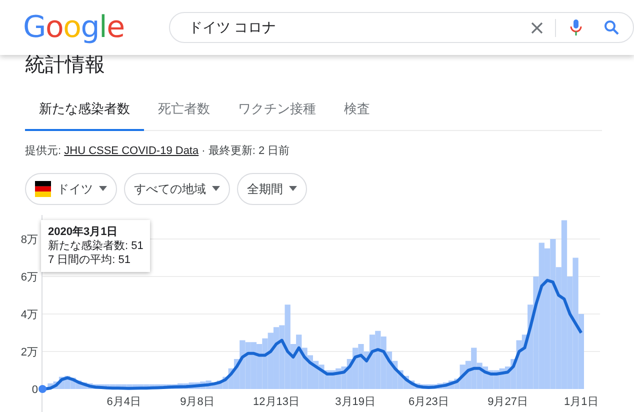  What do you see at coordinates (123, 402) in the screenshot?
I see `x-axis-label: 6月4日` at bounding box center [123, 402].